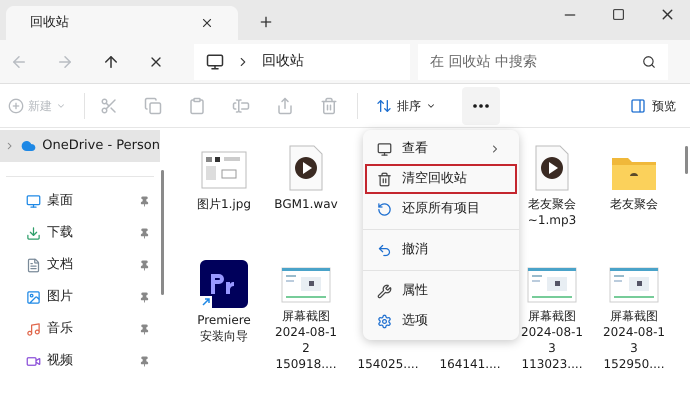 This screenshot has height=400, width=690. Describe the element at coordinates (33, 201) in the screenshot. I see `desktop-icon` at that location.